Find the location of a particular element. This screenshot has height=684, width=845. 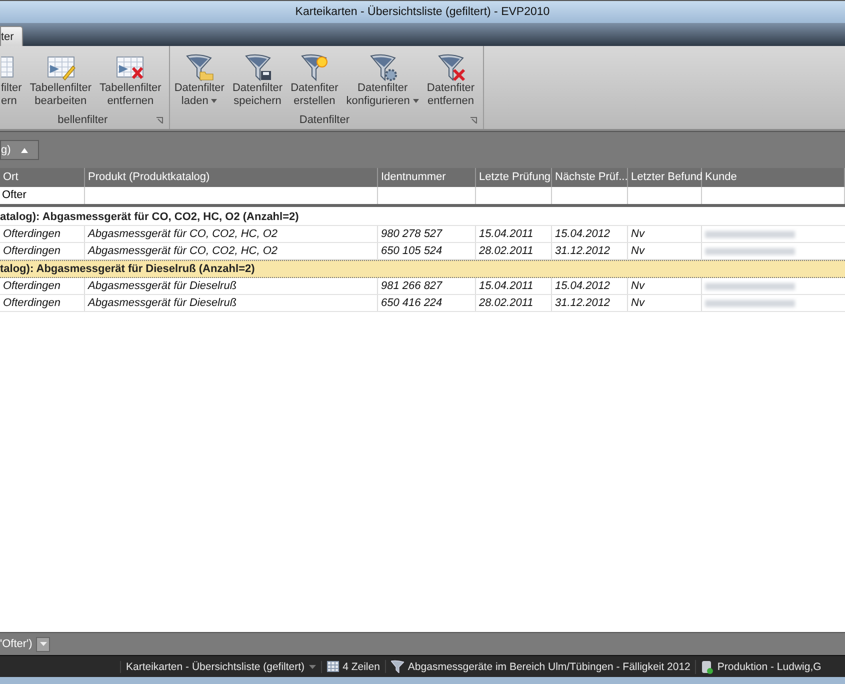

dropdown-button is located at coordinates (43, 644).